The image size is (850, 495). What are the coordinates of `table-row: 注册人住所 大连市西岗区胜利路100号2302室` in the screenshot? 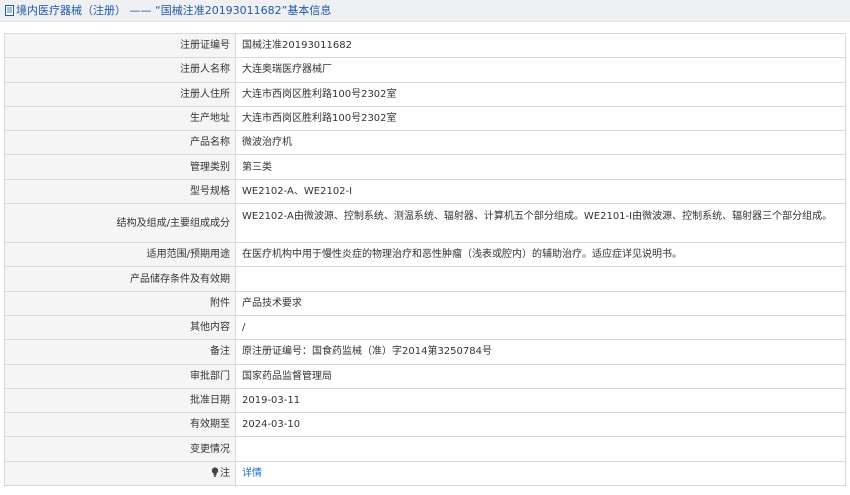 It's located at (425, 94).